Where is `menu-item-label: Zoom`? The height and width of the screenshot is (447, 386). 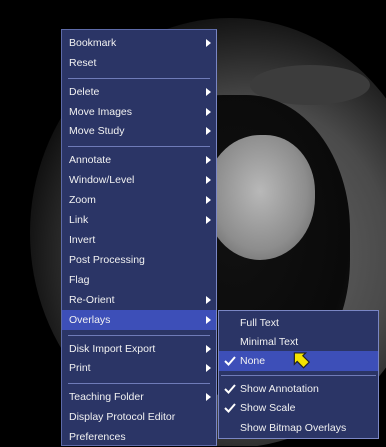
menu-item-label: Zoom is located at coordinates (82, 200).